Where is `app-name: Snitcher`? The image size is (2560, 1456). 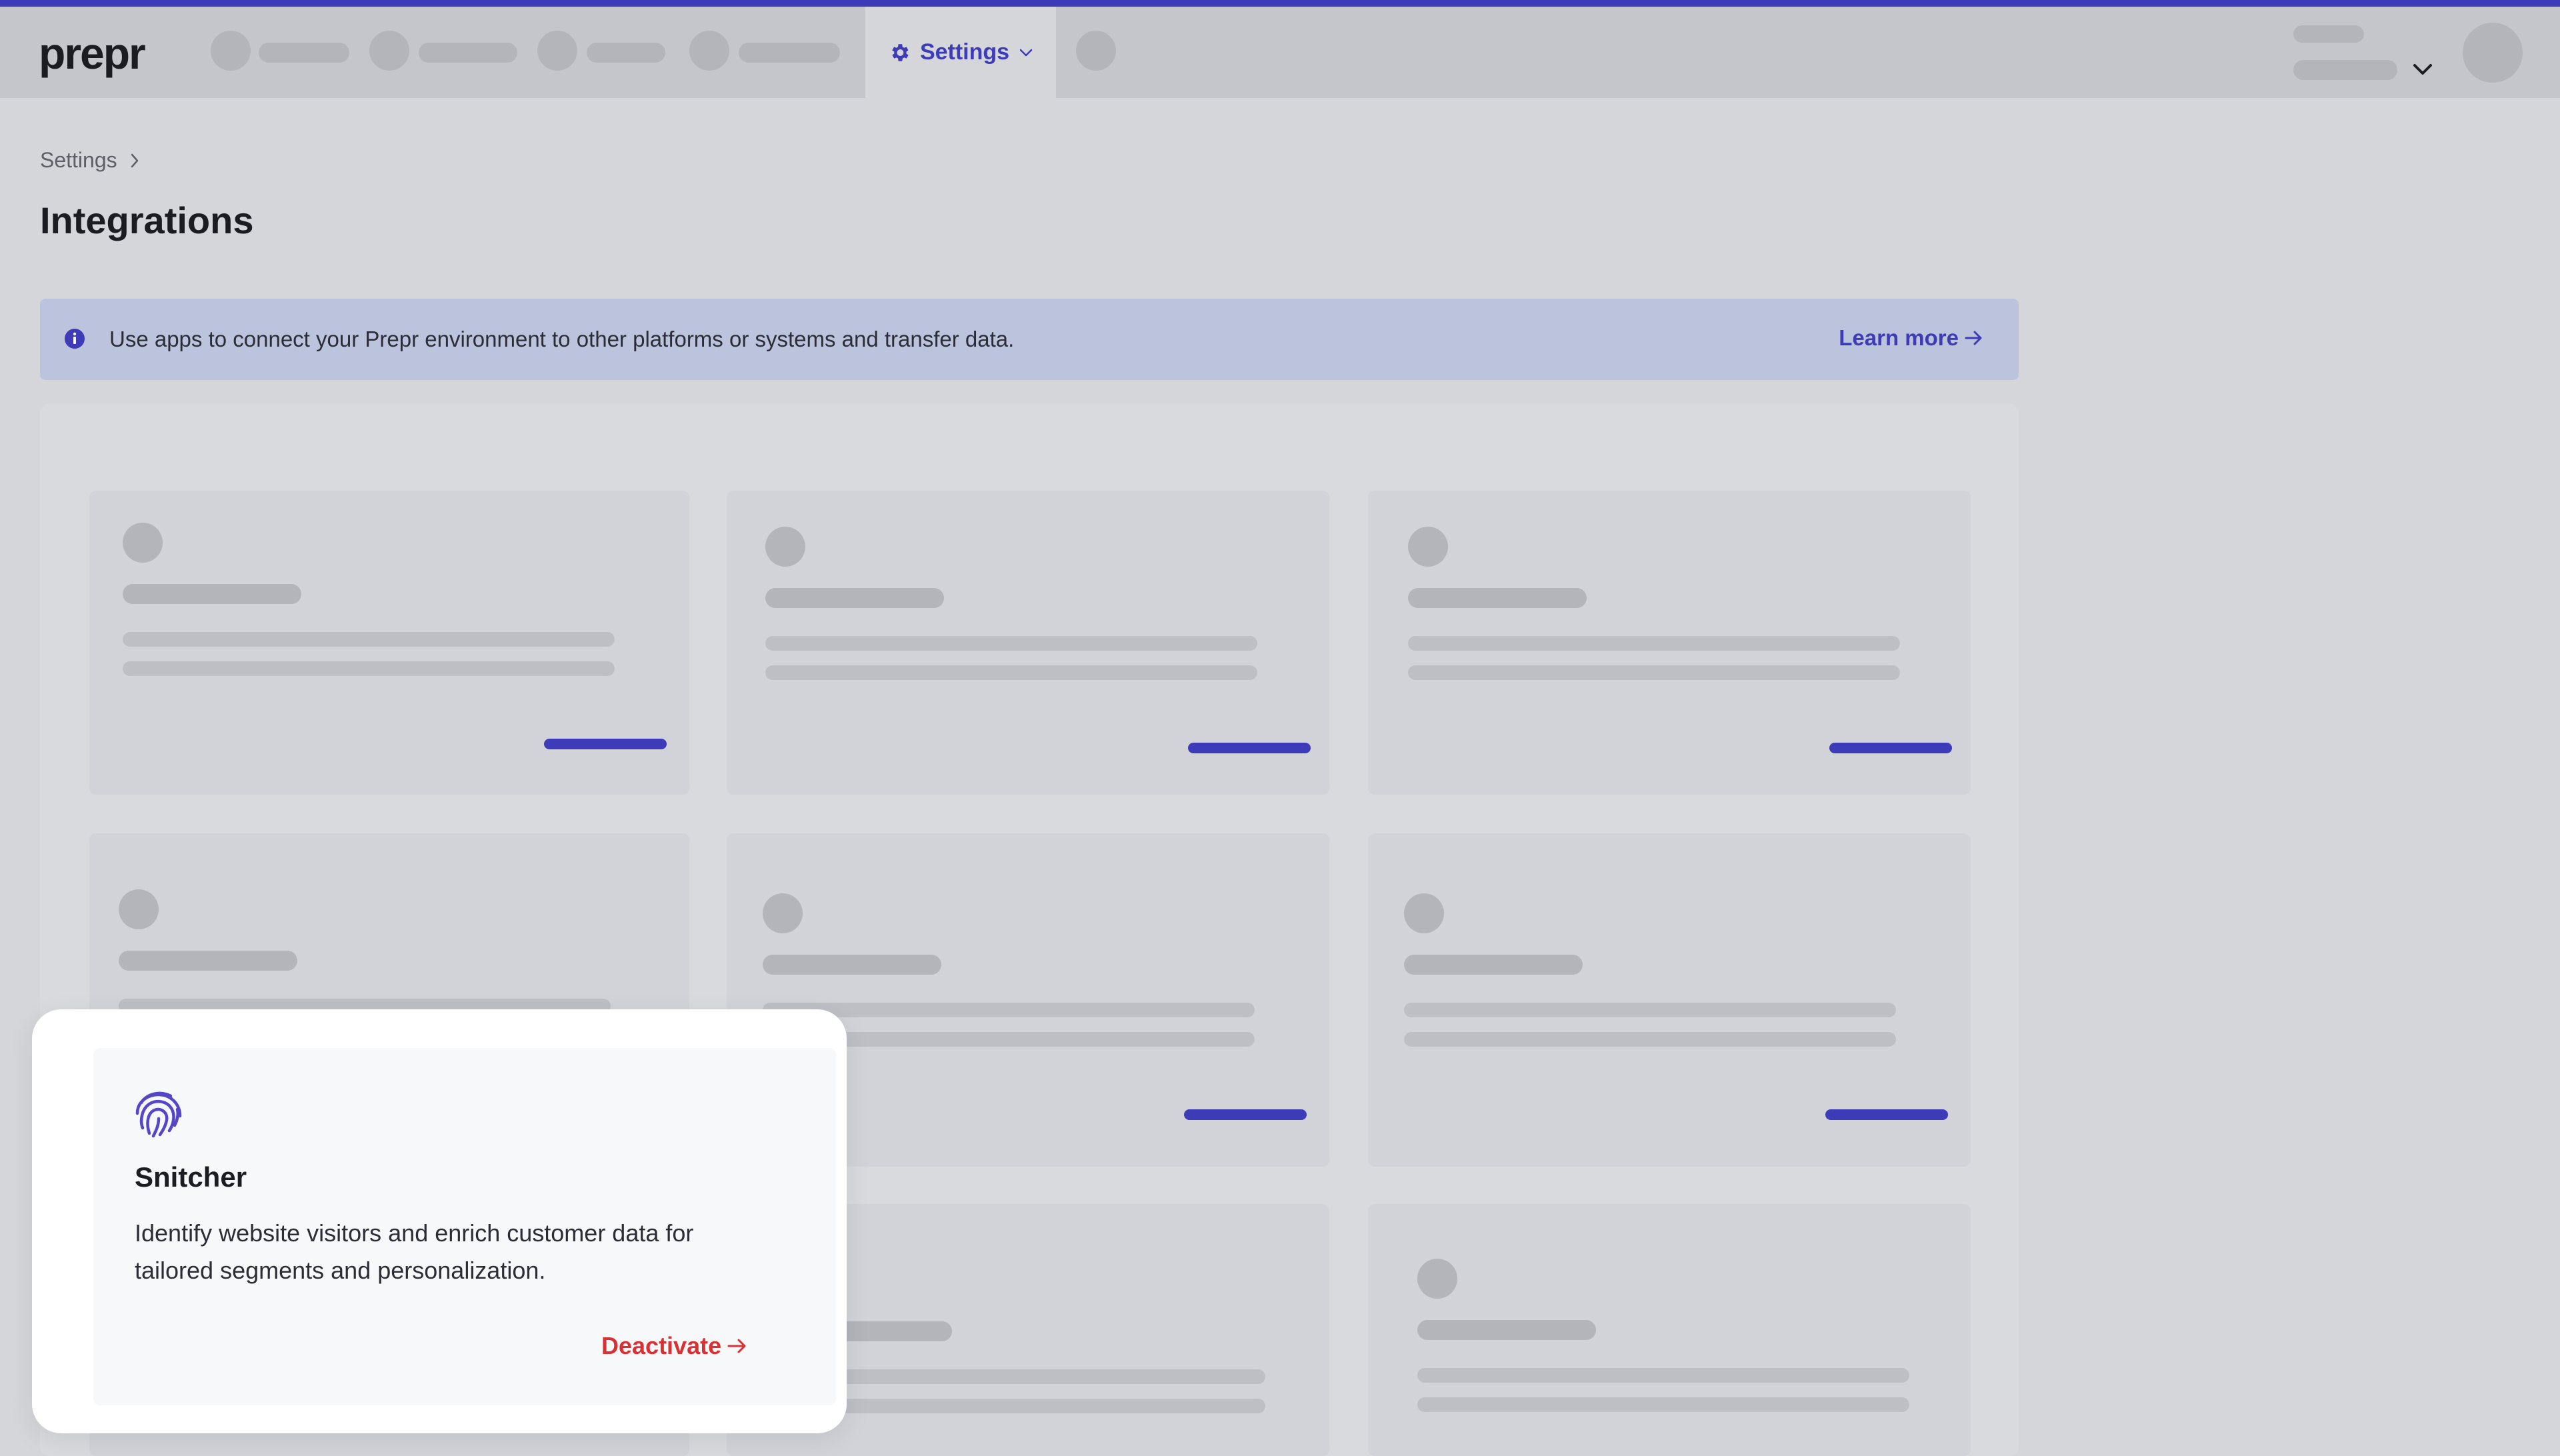
app-name: Snitcher is located at coordinates (191, 1177).